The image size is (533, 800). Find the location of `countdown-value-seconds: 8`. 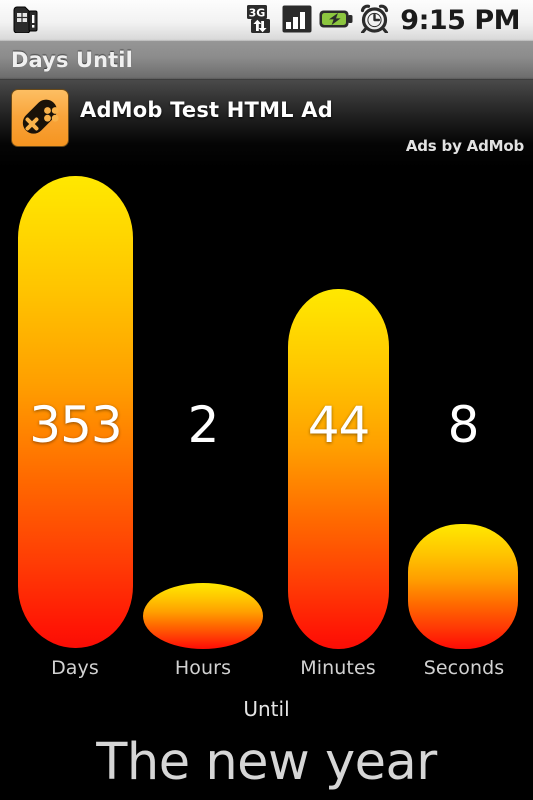

countdown-value-seconds: 8 is located at coordinates (463, 425).